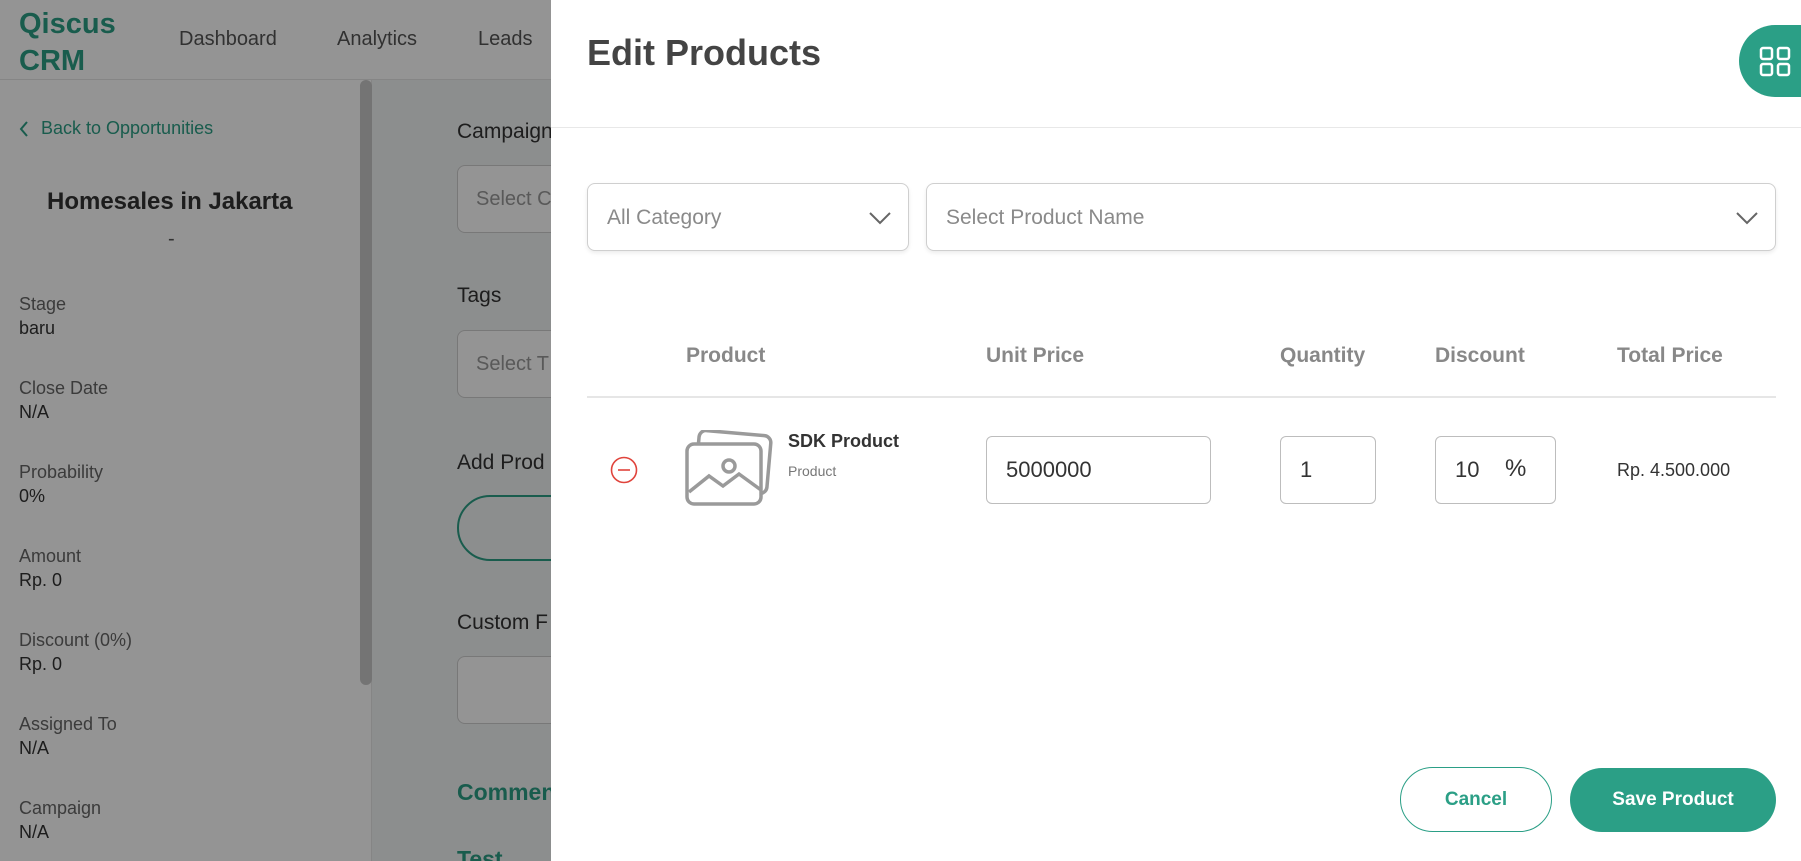 The image size is (1801, 861). Describe the element at coordinates (844, 441) in the screenshot. I see `product-name: SDK Product` at that location.